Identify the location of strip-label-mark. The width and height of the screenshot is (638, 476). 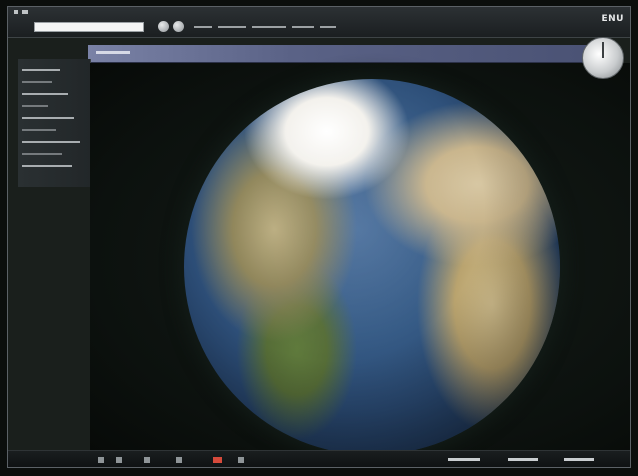
(113, 52).